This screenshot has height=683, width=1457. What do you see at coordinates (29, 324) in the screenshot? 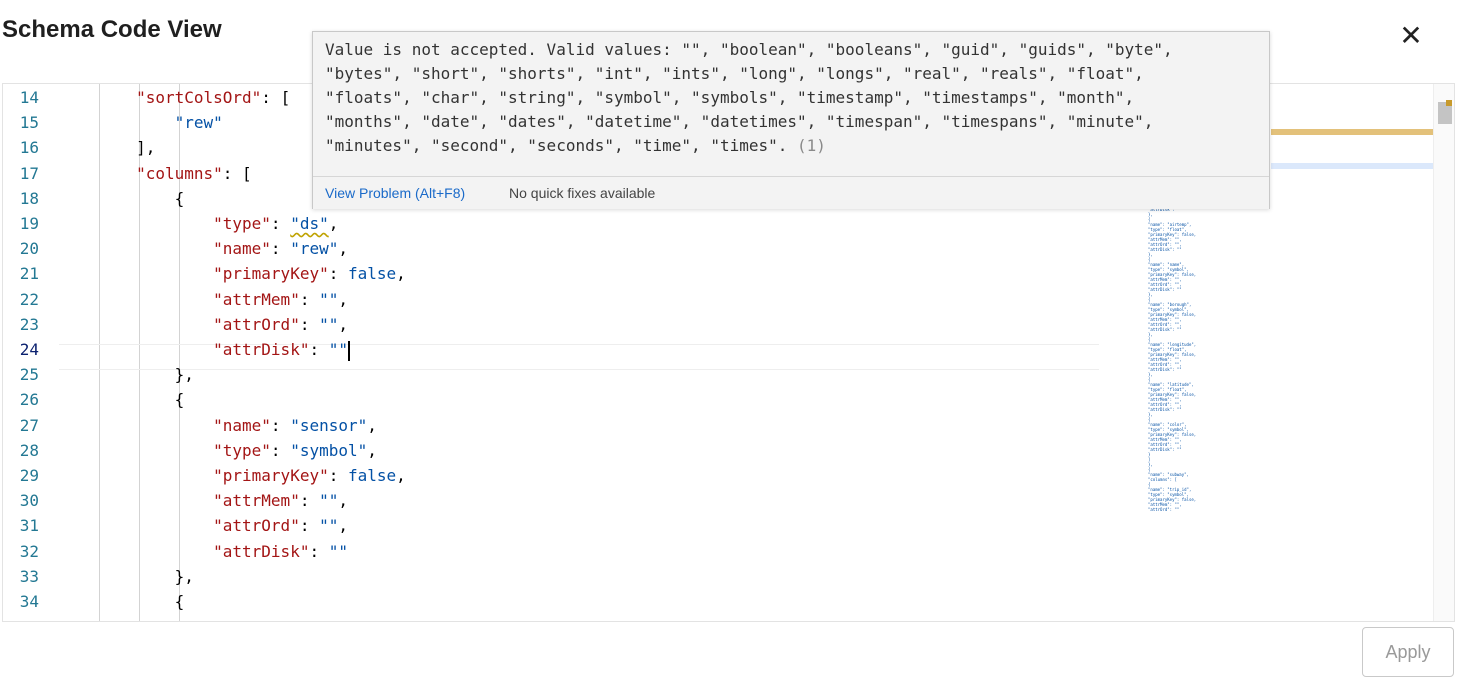
I see `line-number: 23` at bounding box center [29, 324].